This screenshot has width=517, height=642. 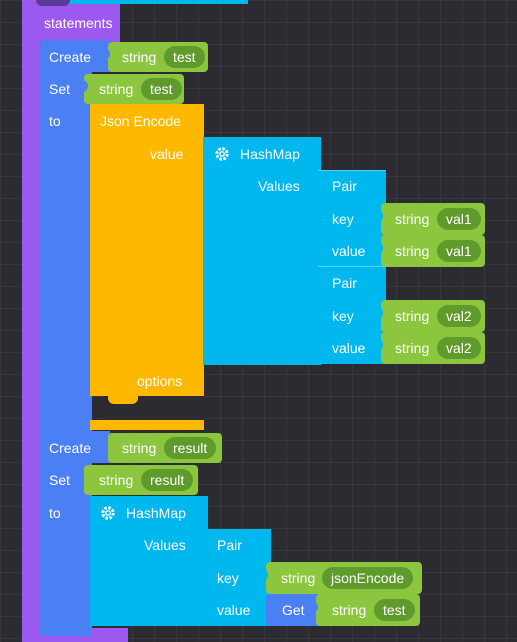 I want to click on hashmap-block, so click(x=262, y=251).